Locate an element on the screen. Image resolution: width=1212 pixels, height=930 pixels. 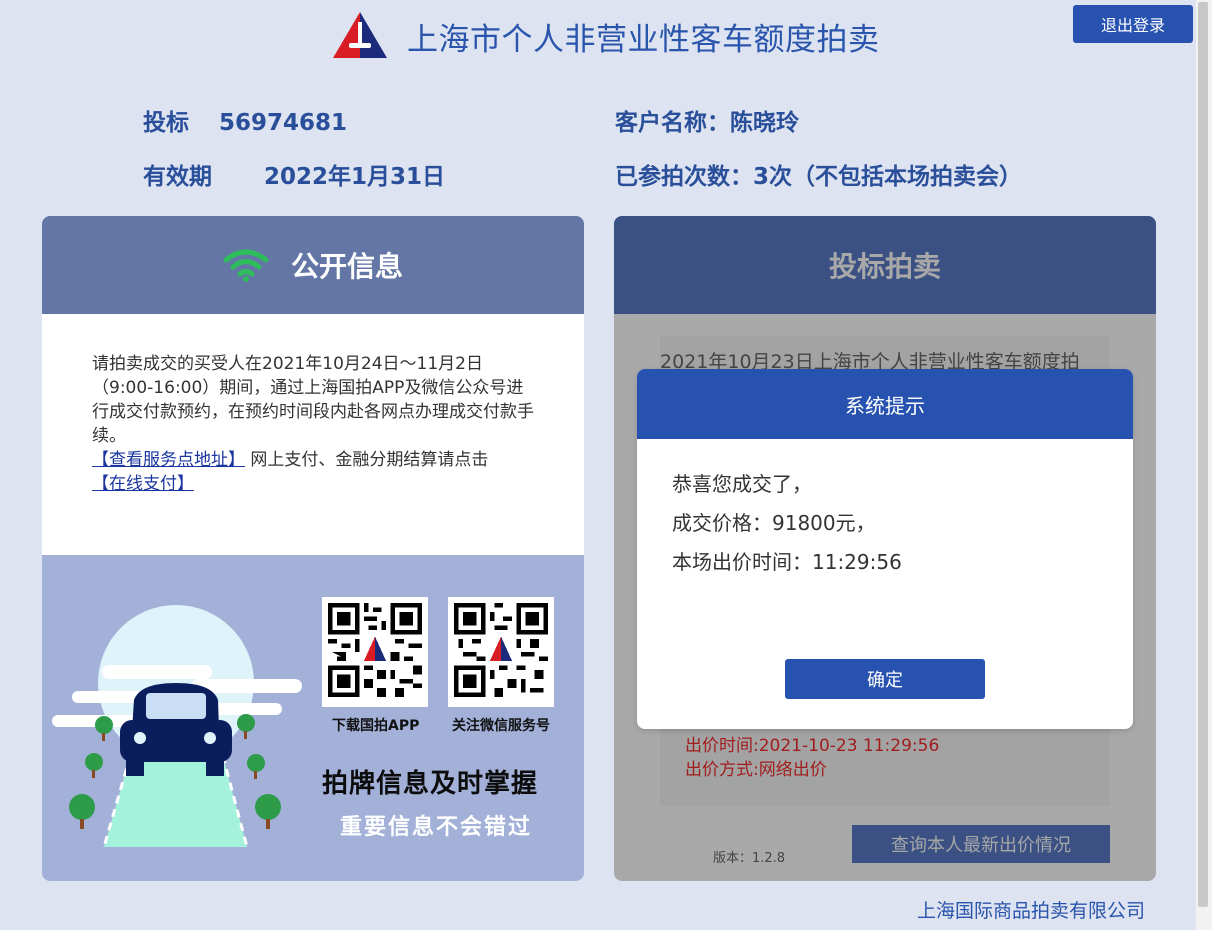
app-qr-code is located at coordinates (375, 652).